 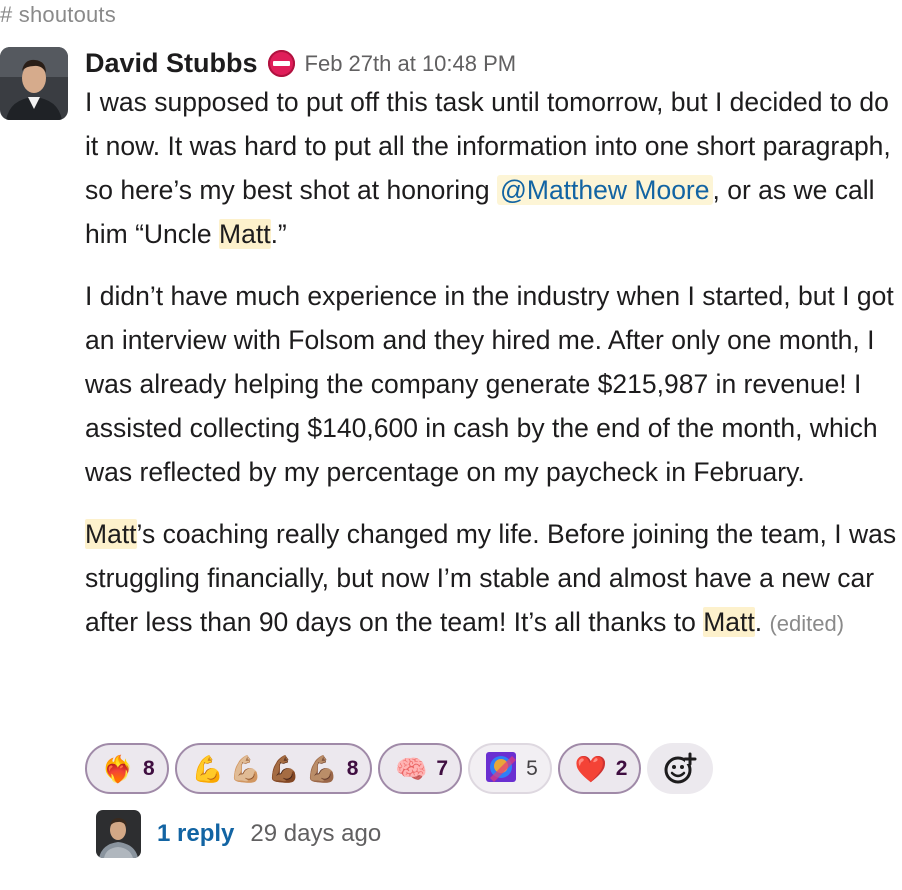 I want to click on thread-summary: 1 reply 29 days ago, so click(x=238, y=834).